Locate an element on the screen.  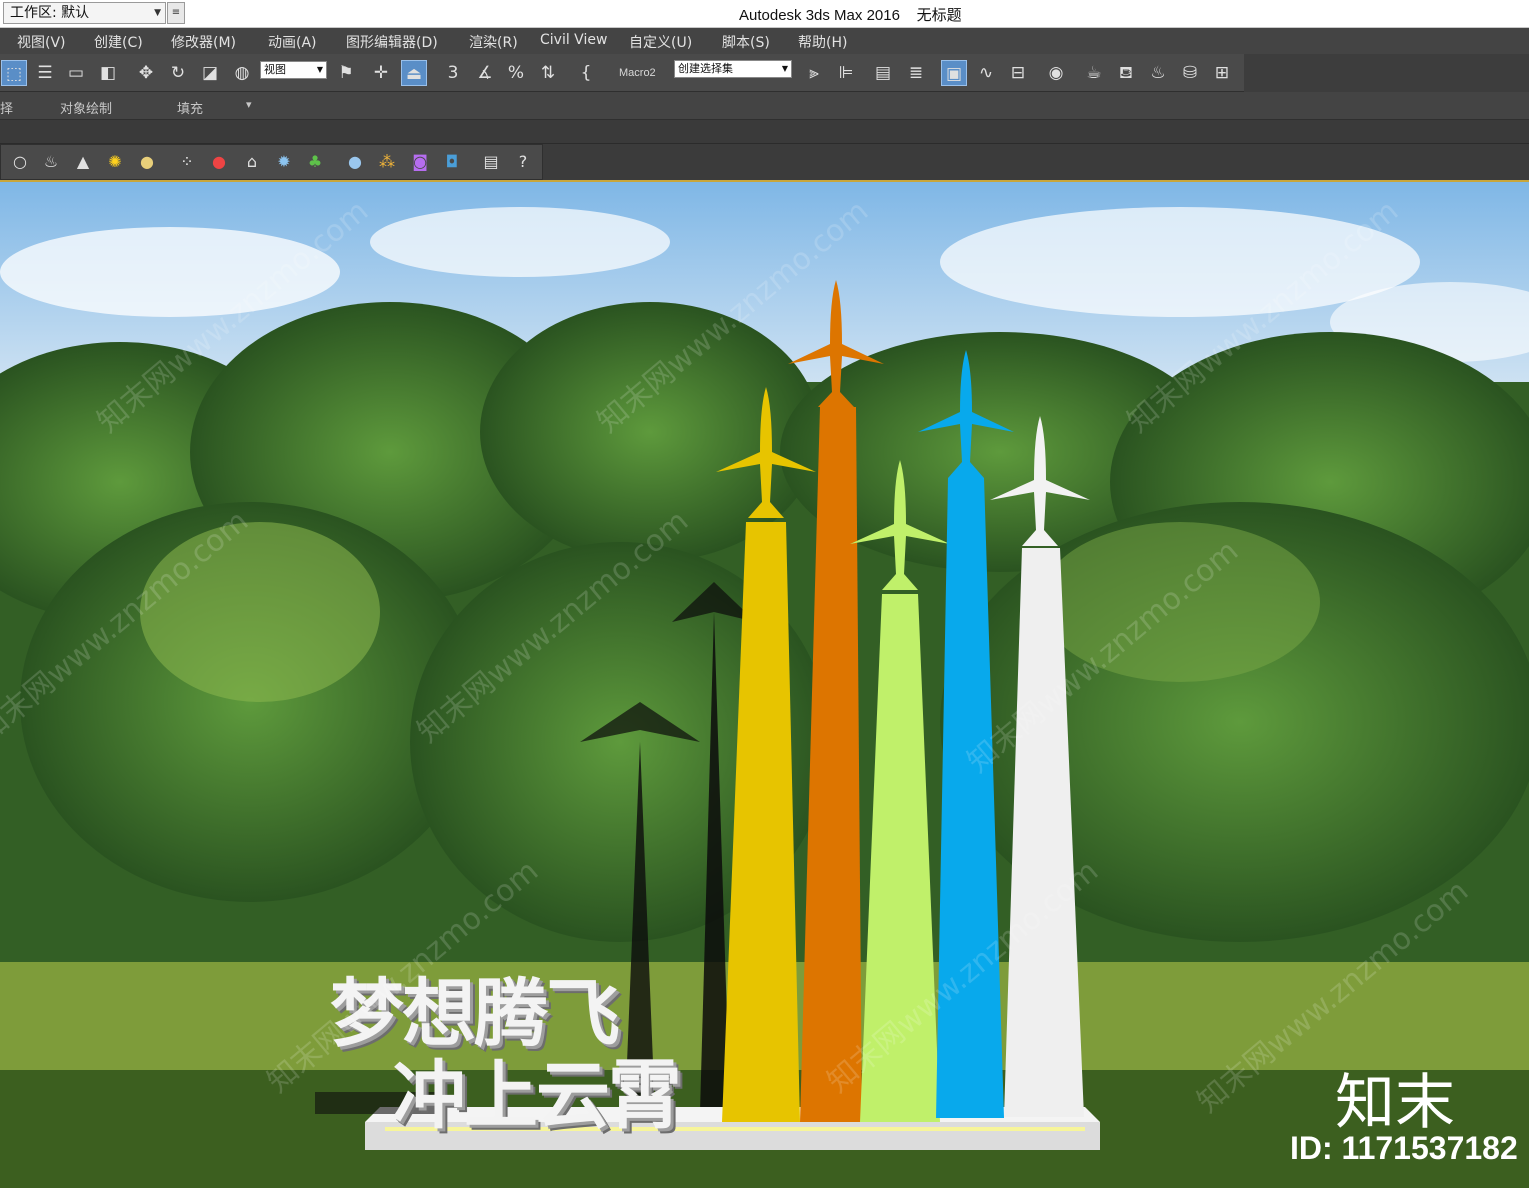
material-sphere-icon: ● is located at coordinates (355, 162).